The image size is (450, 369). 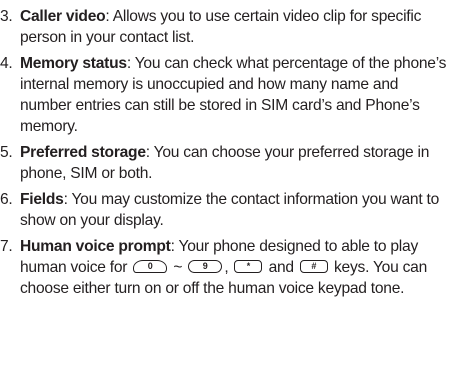 I want to click on item-number: 5., so click(x=6, y=152).